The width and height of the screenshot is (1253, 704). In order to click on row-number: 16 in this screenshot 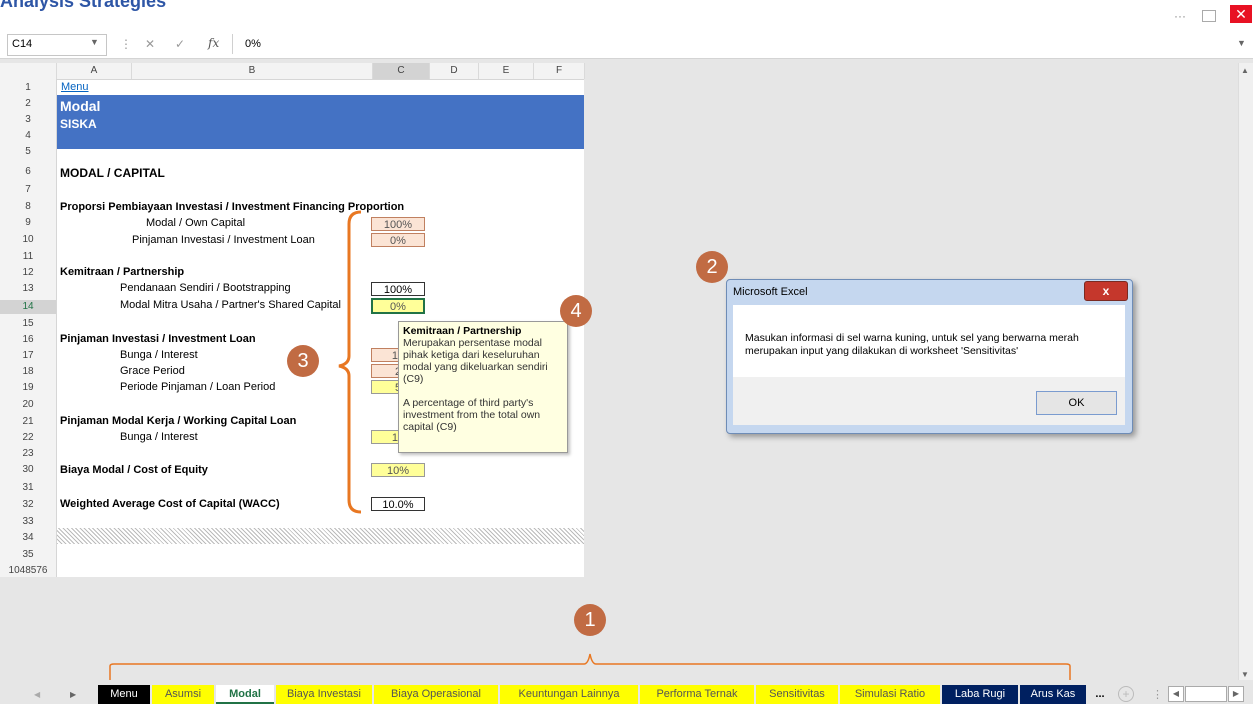, I will do `click(28, 340)`.